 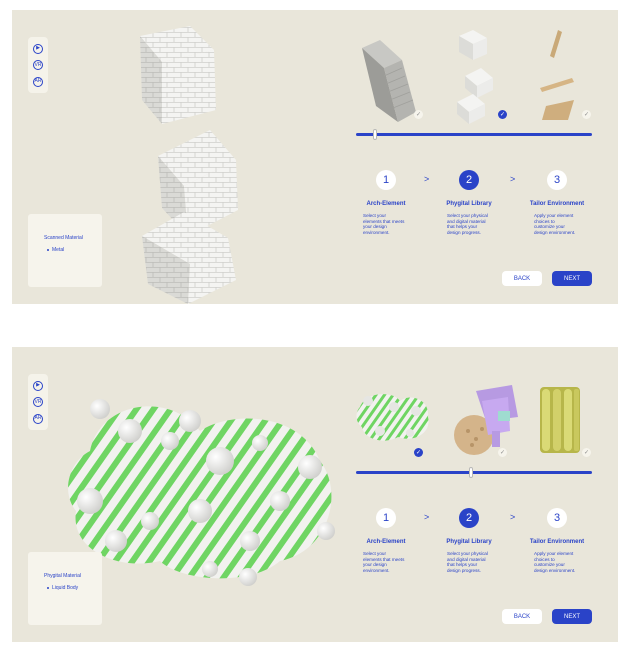 I want to click on hero-liquid-body, so click(x=201, y=492).